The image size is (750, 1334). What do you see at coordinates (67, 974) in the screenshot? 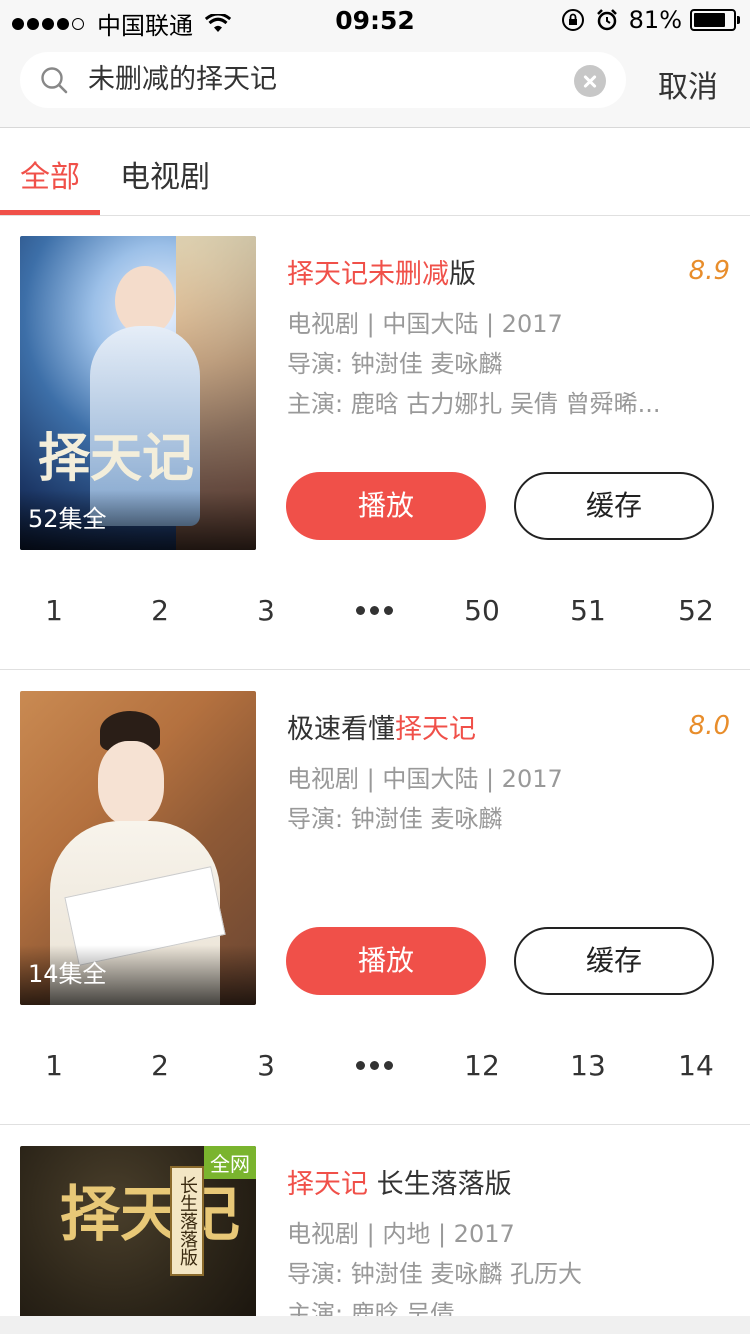
I see `episode-count: 14集全` at bounding box center [67, 974].